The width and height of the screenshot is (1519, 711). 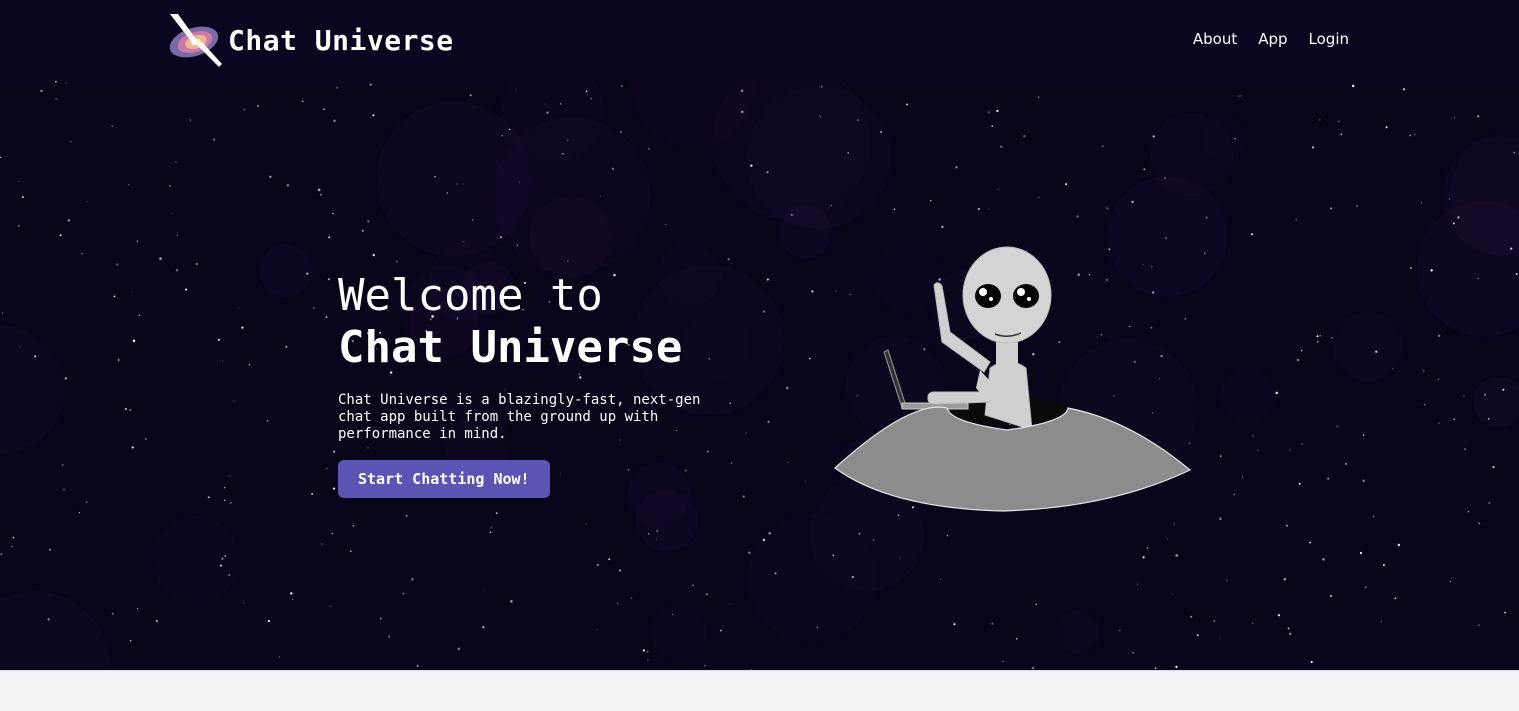 What do you see at coordinates (1215, 39) in the screenshot?
I see `nav-about-link: About` at bounding box center [1215, 39].